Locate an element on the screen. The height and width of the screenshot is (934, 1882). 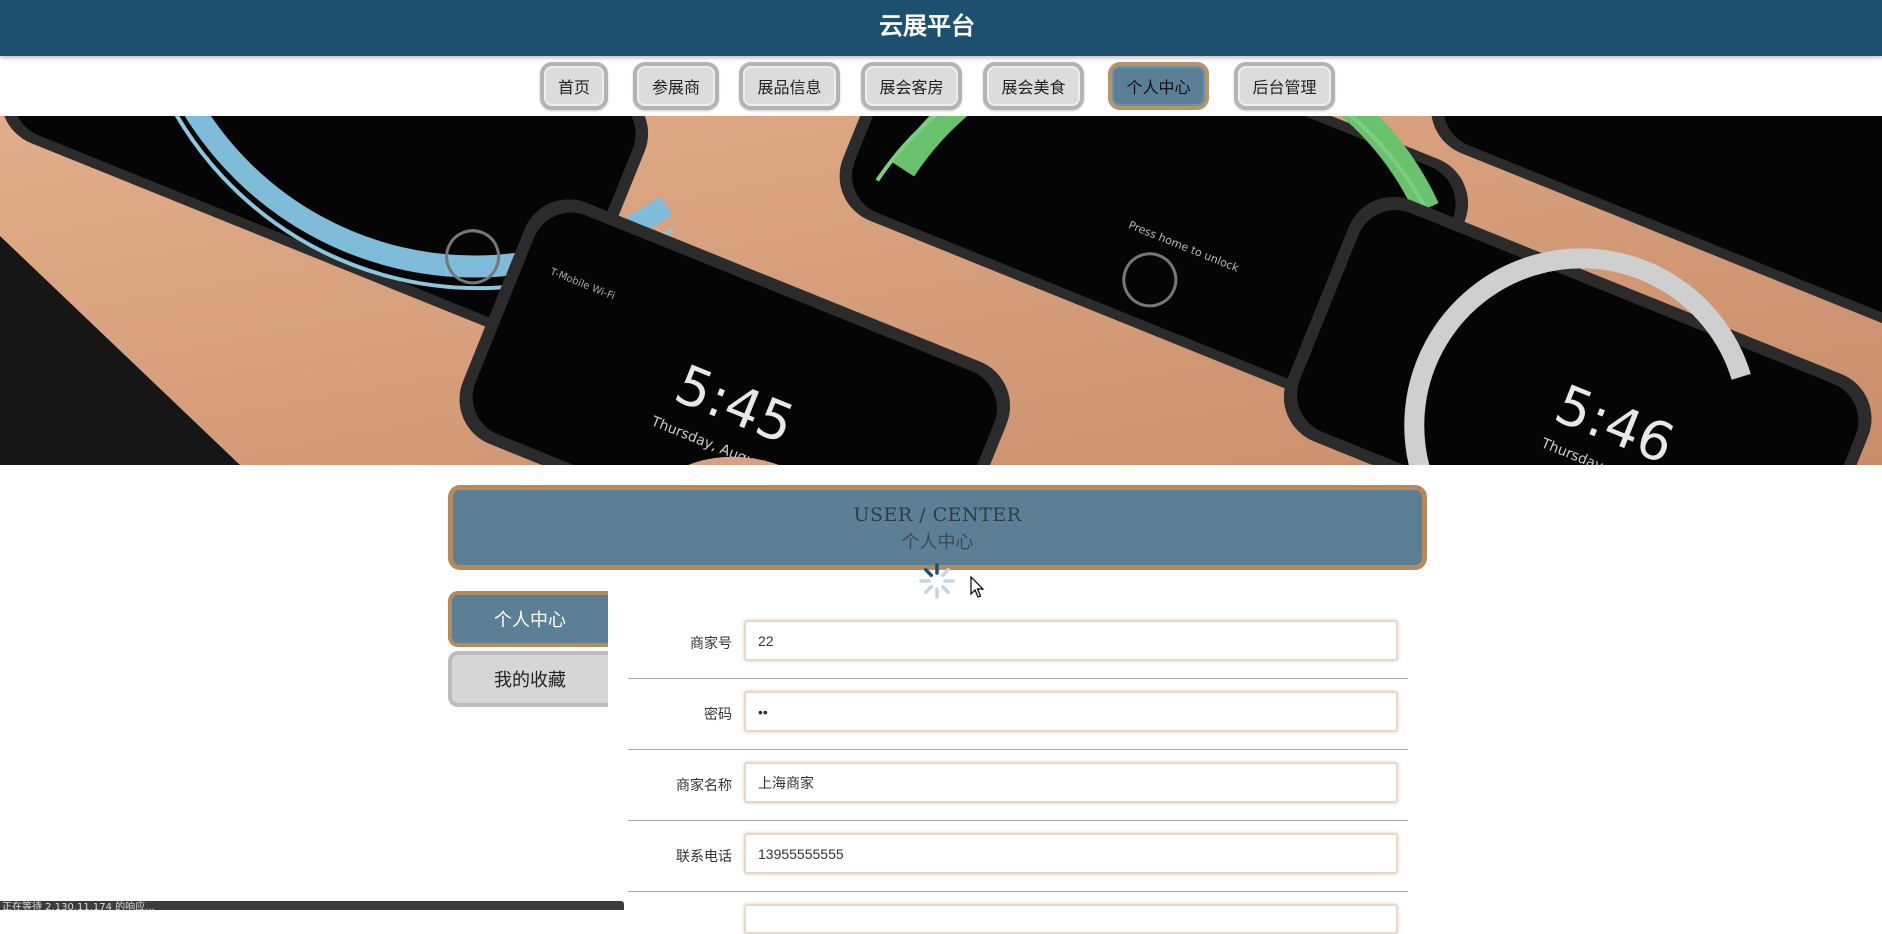
password-label: 密码 is located at coordinates (718, 715).